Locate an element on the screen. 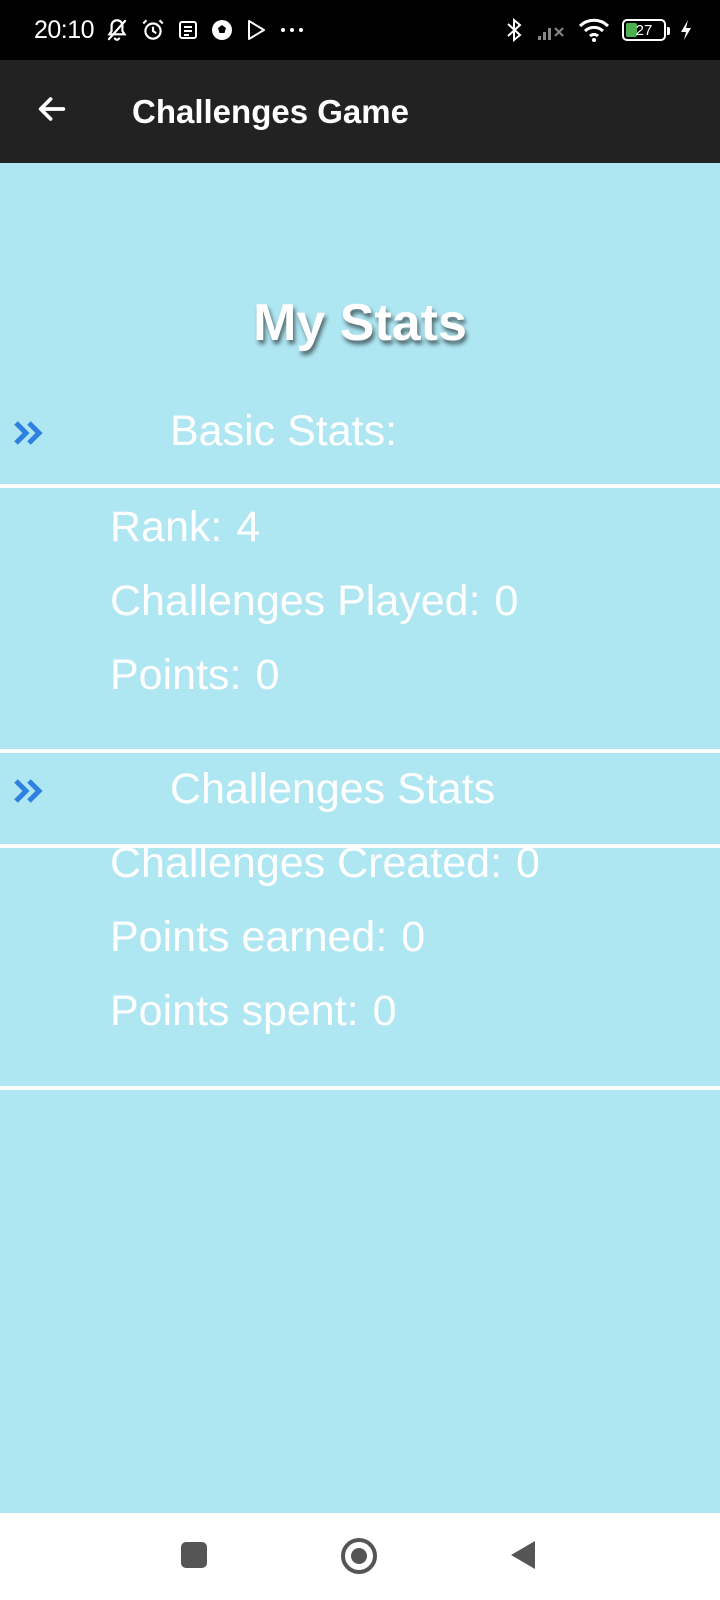 This screenshot has width=720, height=1600. signal-icon is located at coordinates (551, 30).